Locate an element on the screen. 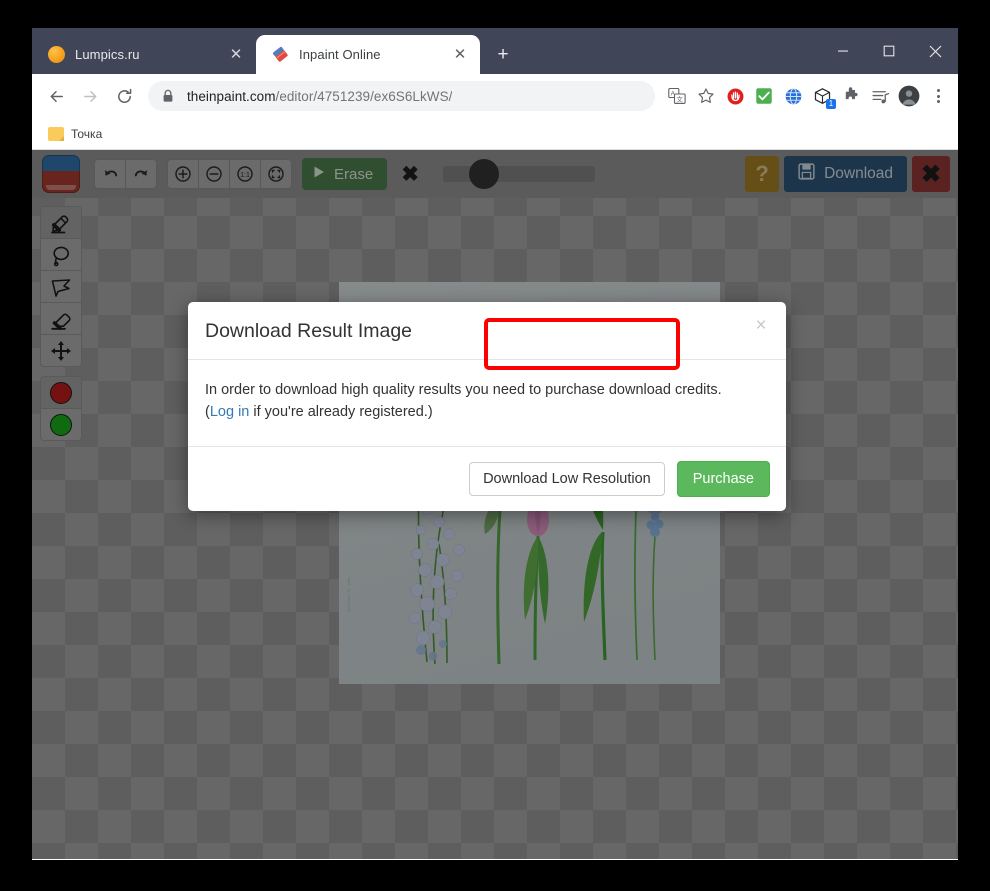 The height and width of the screenshot is (891, 990). translate-icon: A 文 is located at coordinates (677, 96).